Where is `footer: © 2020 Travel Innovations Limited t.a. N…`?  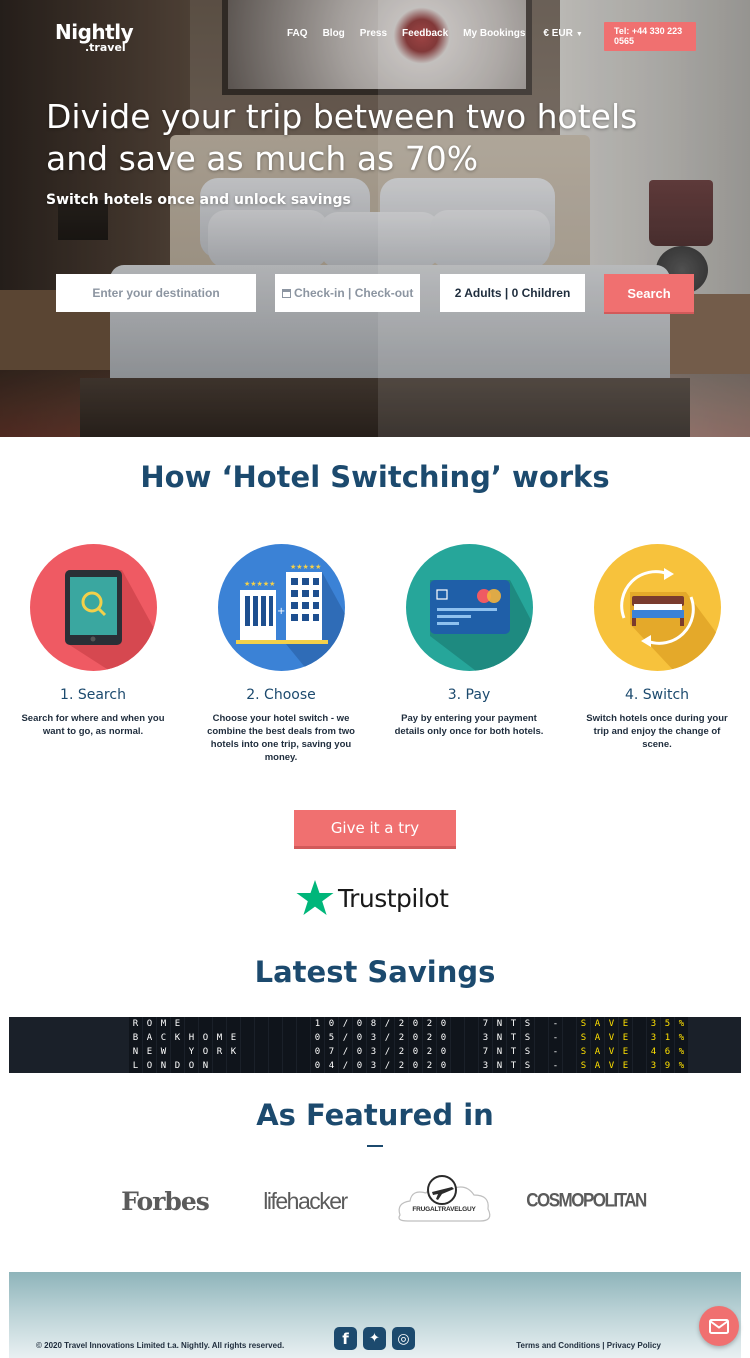 footer: © 2020 Travel Innovations Limited t.a. N… is located at coordinates (375, 1315).